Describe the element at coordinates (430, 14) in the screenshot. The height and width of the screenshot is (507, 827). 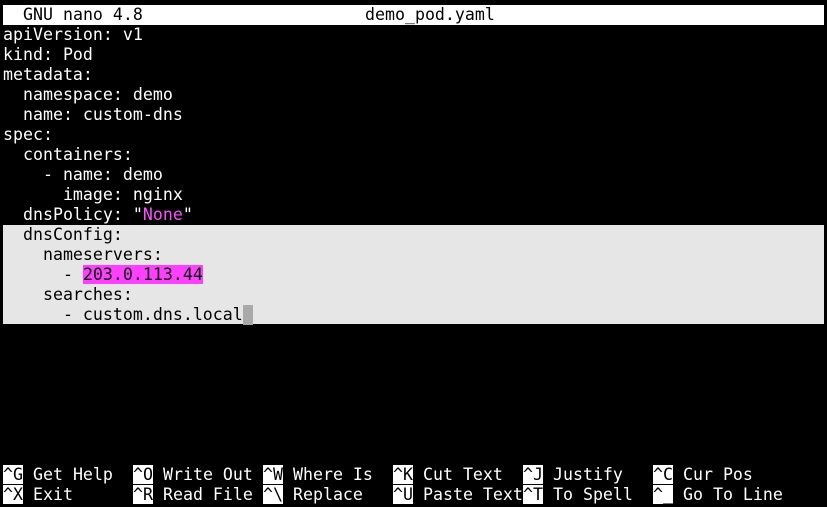
I see `file-name: demo_pod.yaml` at that location.